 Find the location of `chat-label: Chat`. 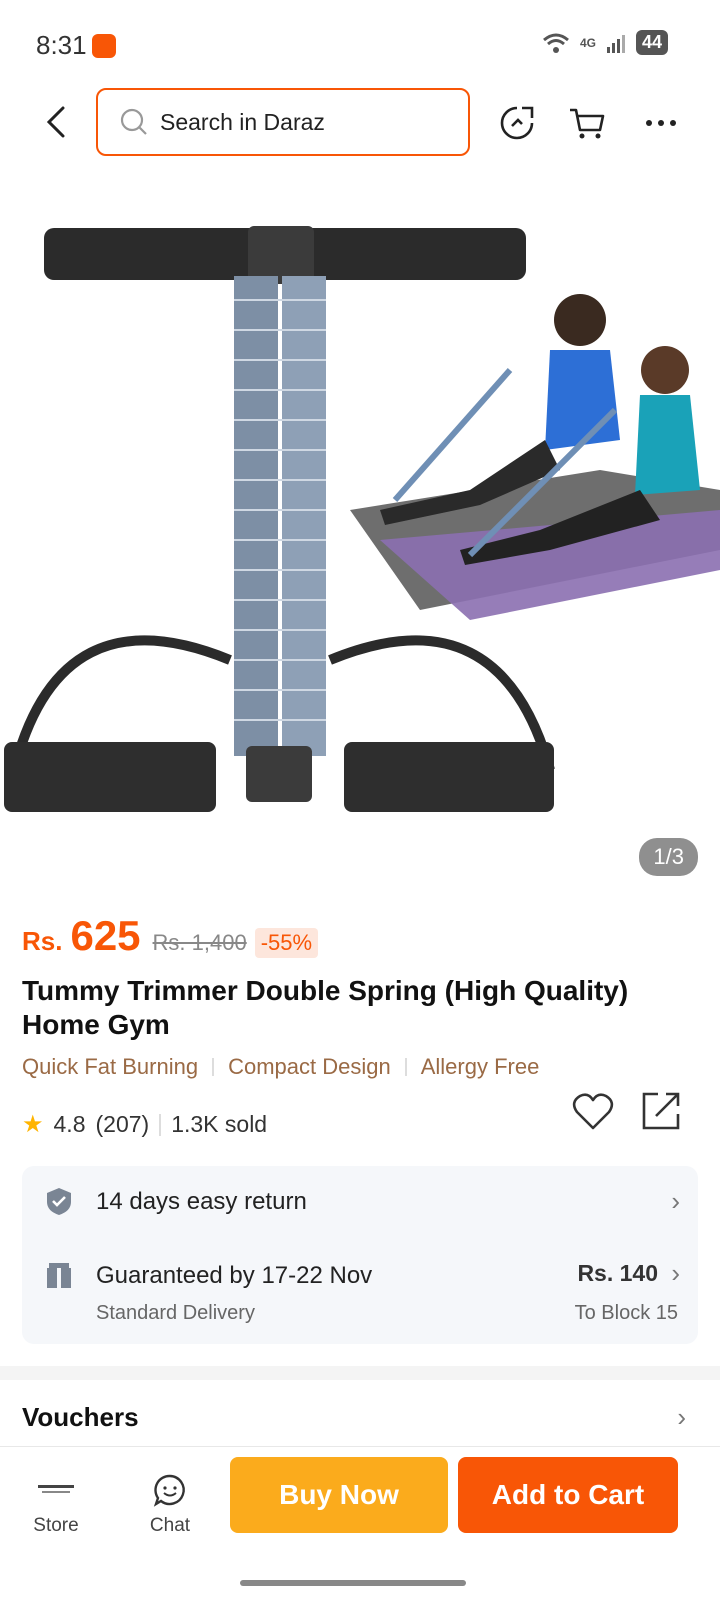

chat-label: Chat is located at coordinates (170, 1525).